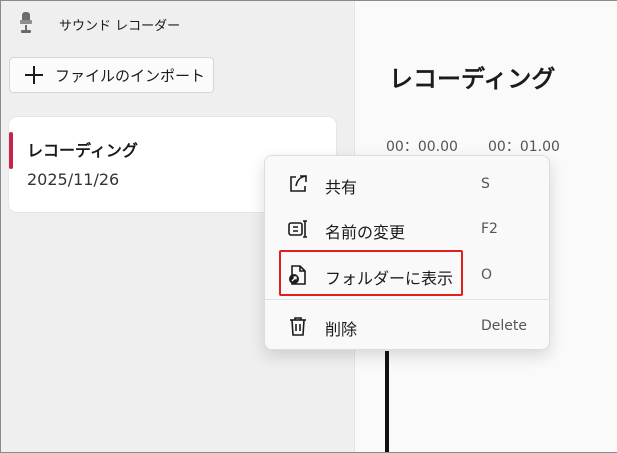 The width and height of the screenshot is (617, 453). Describe the element at coordinates (485, 184) in the screenshot. I see `menu-item-shortcut: S` at that location.